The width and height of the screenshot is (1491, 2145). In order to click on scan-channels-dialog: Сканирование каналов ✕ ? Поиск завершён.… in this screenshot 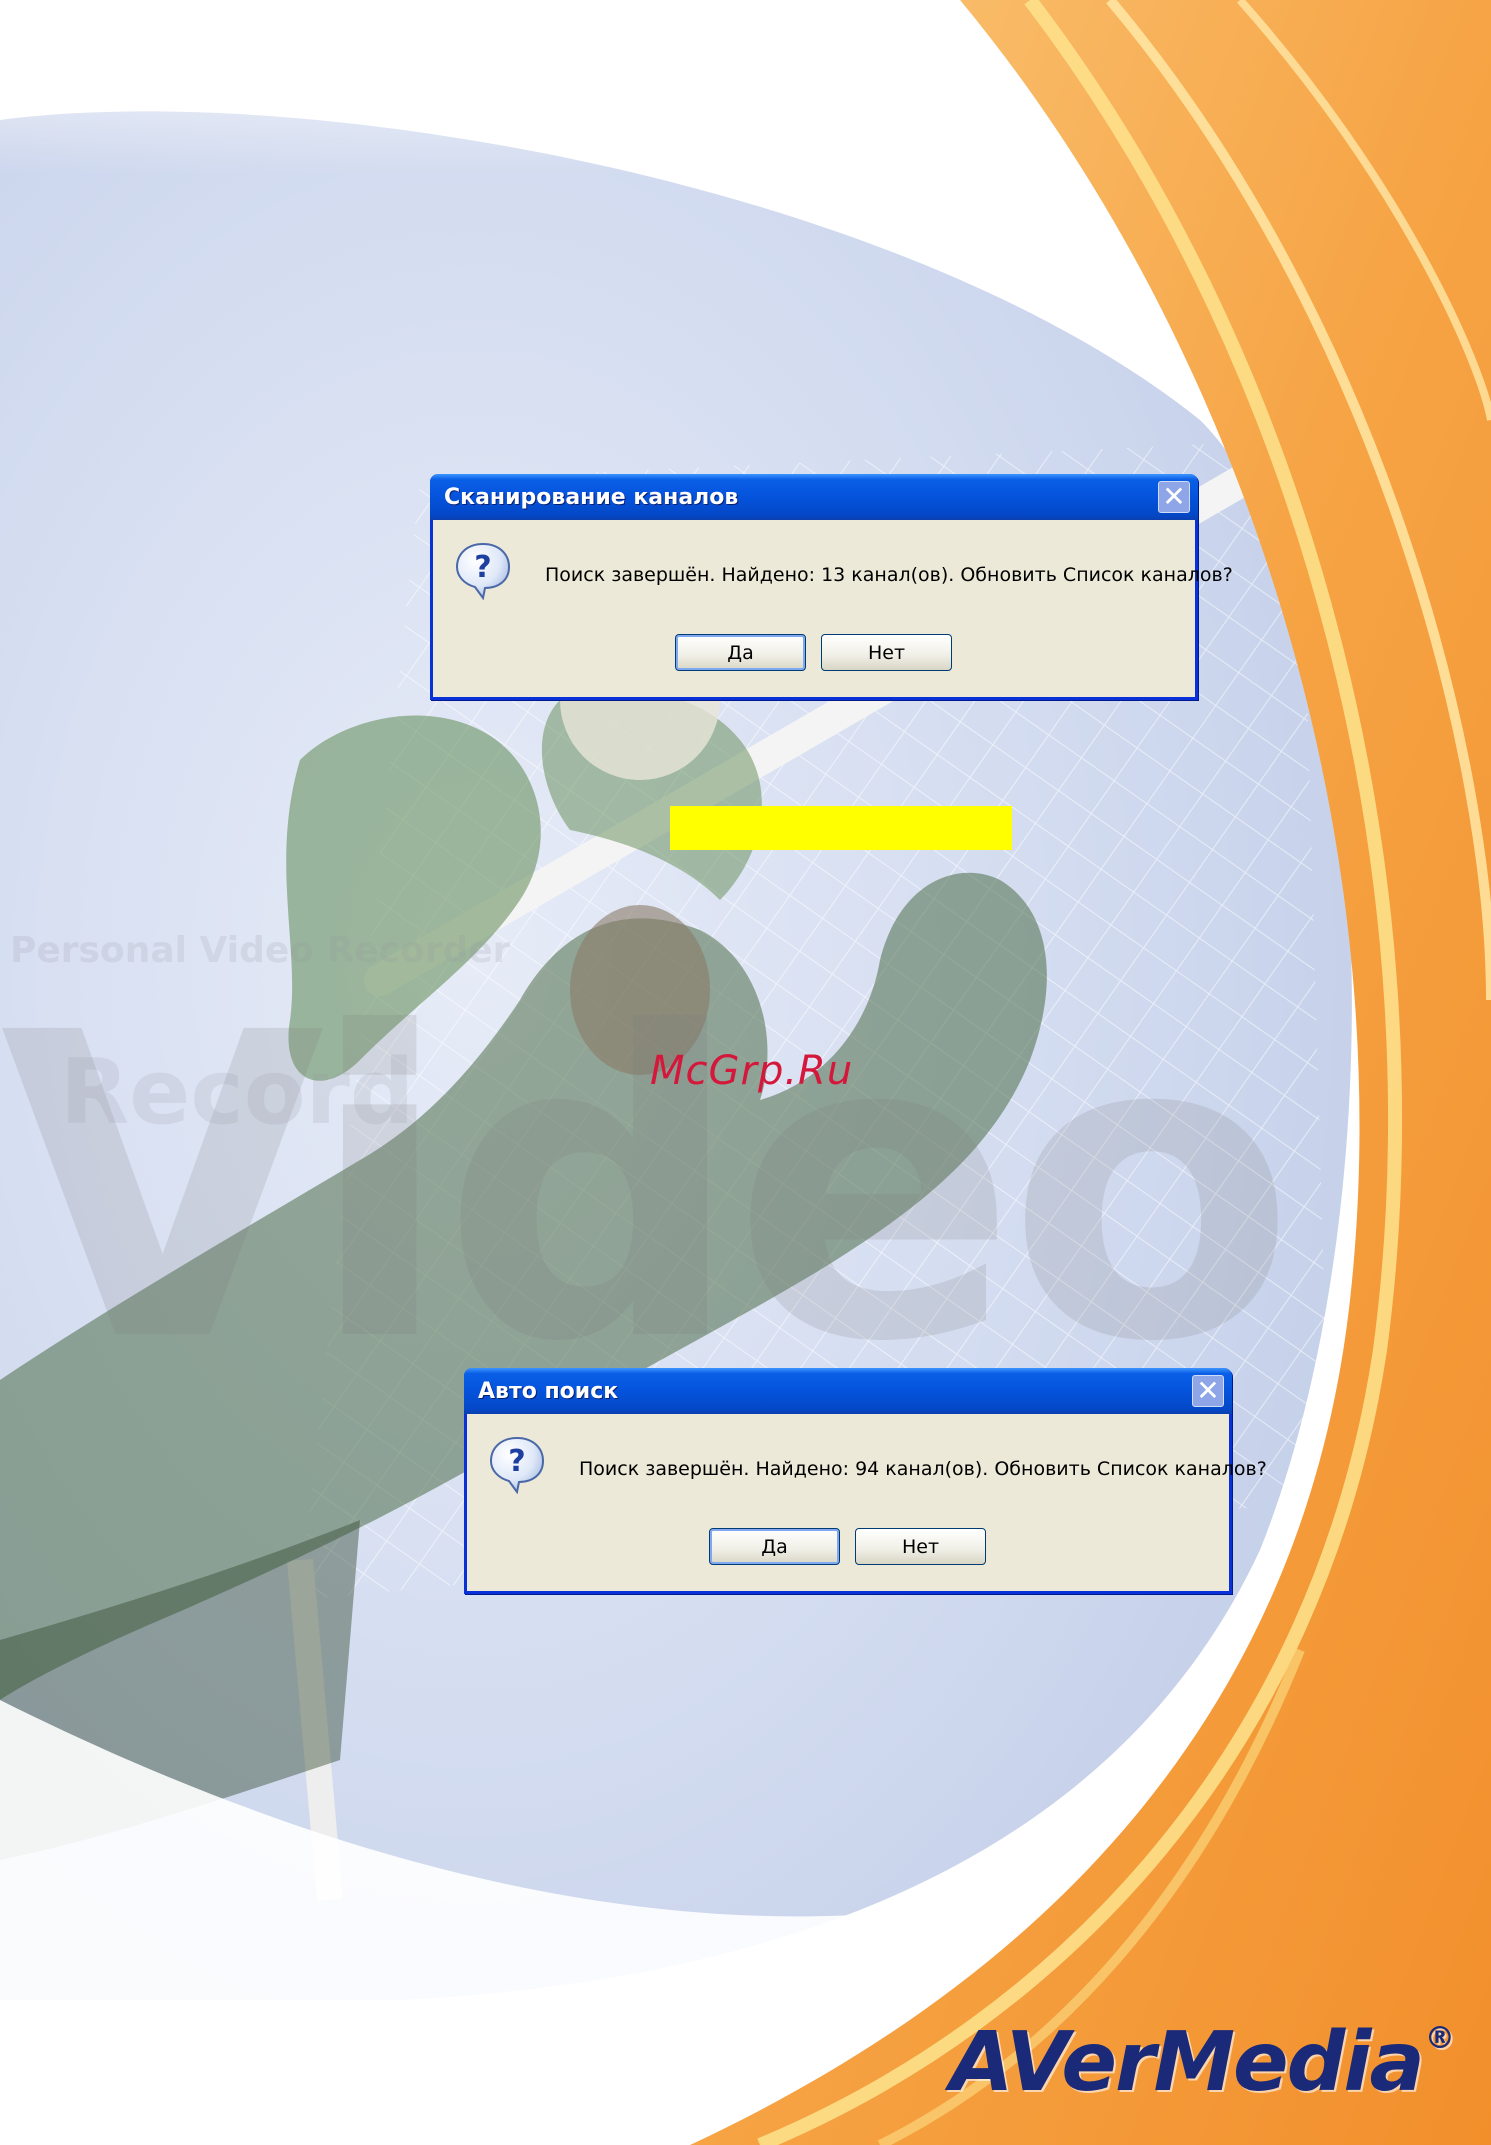, I will do `click(831, 587)`.